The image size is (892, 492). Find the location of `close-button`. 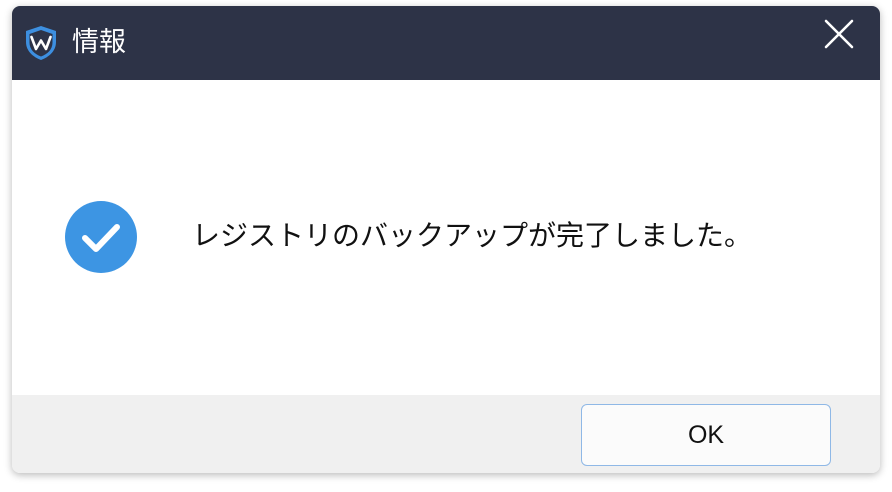

close-button is located at coordinates (839, 36).